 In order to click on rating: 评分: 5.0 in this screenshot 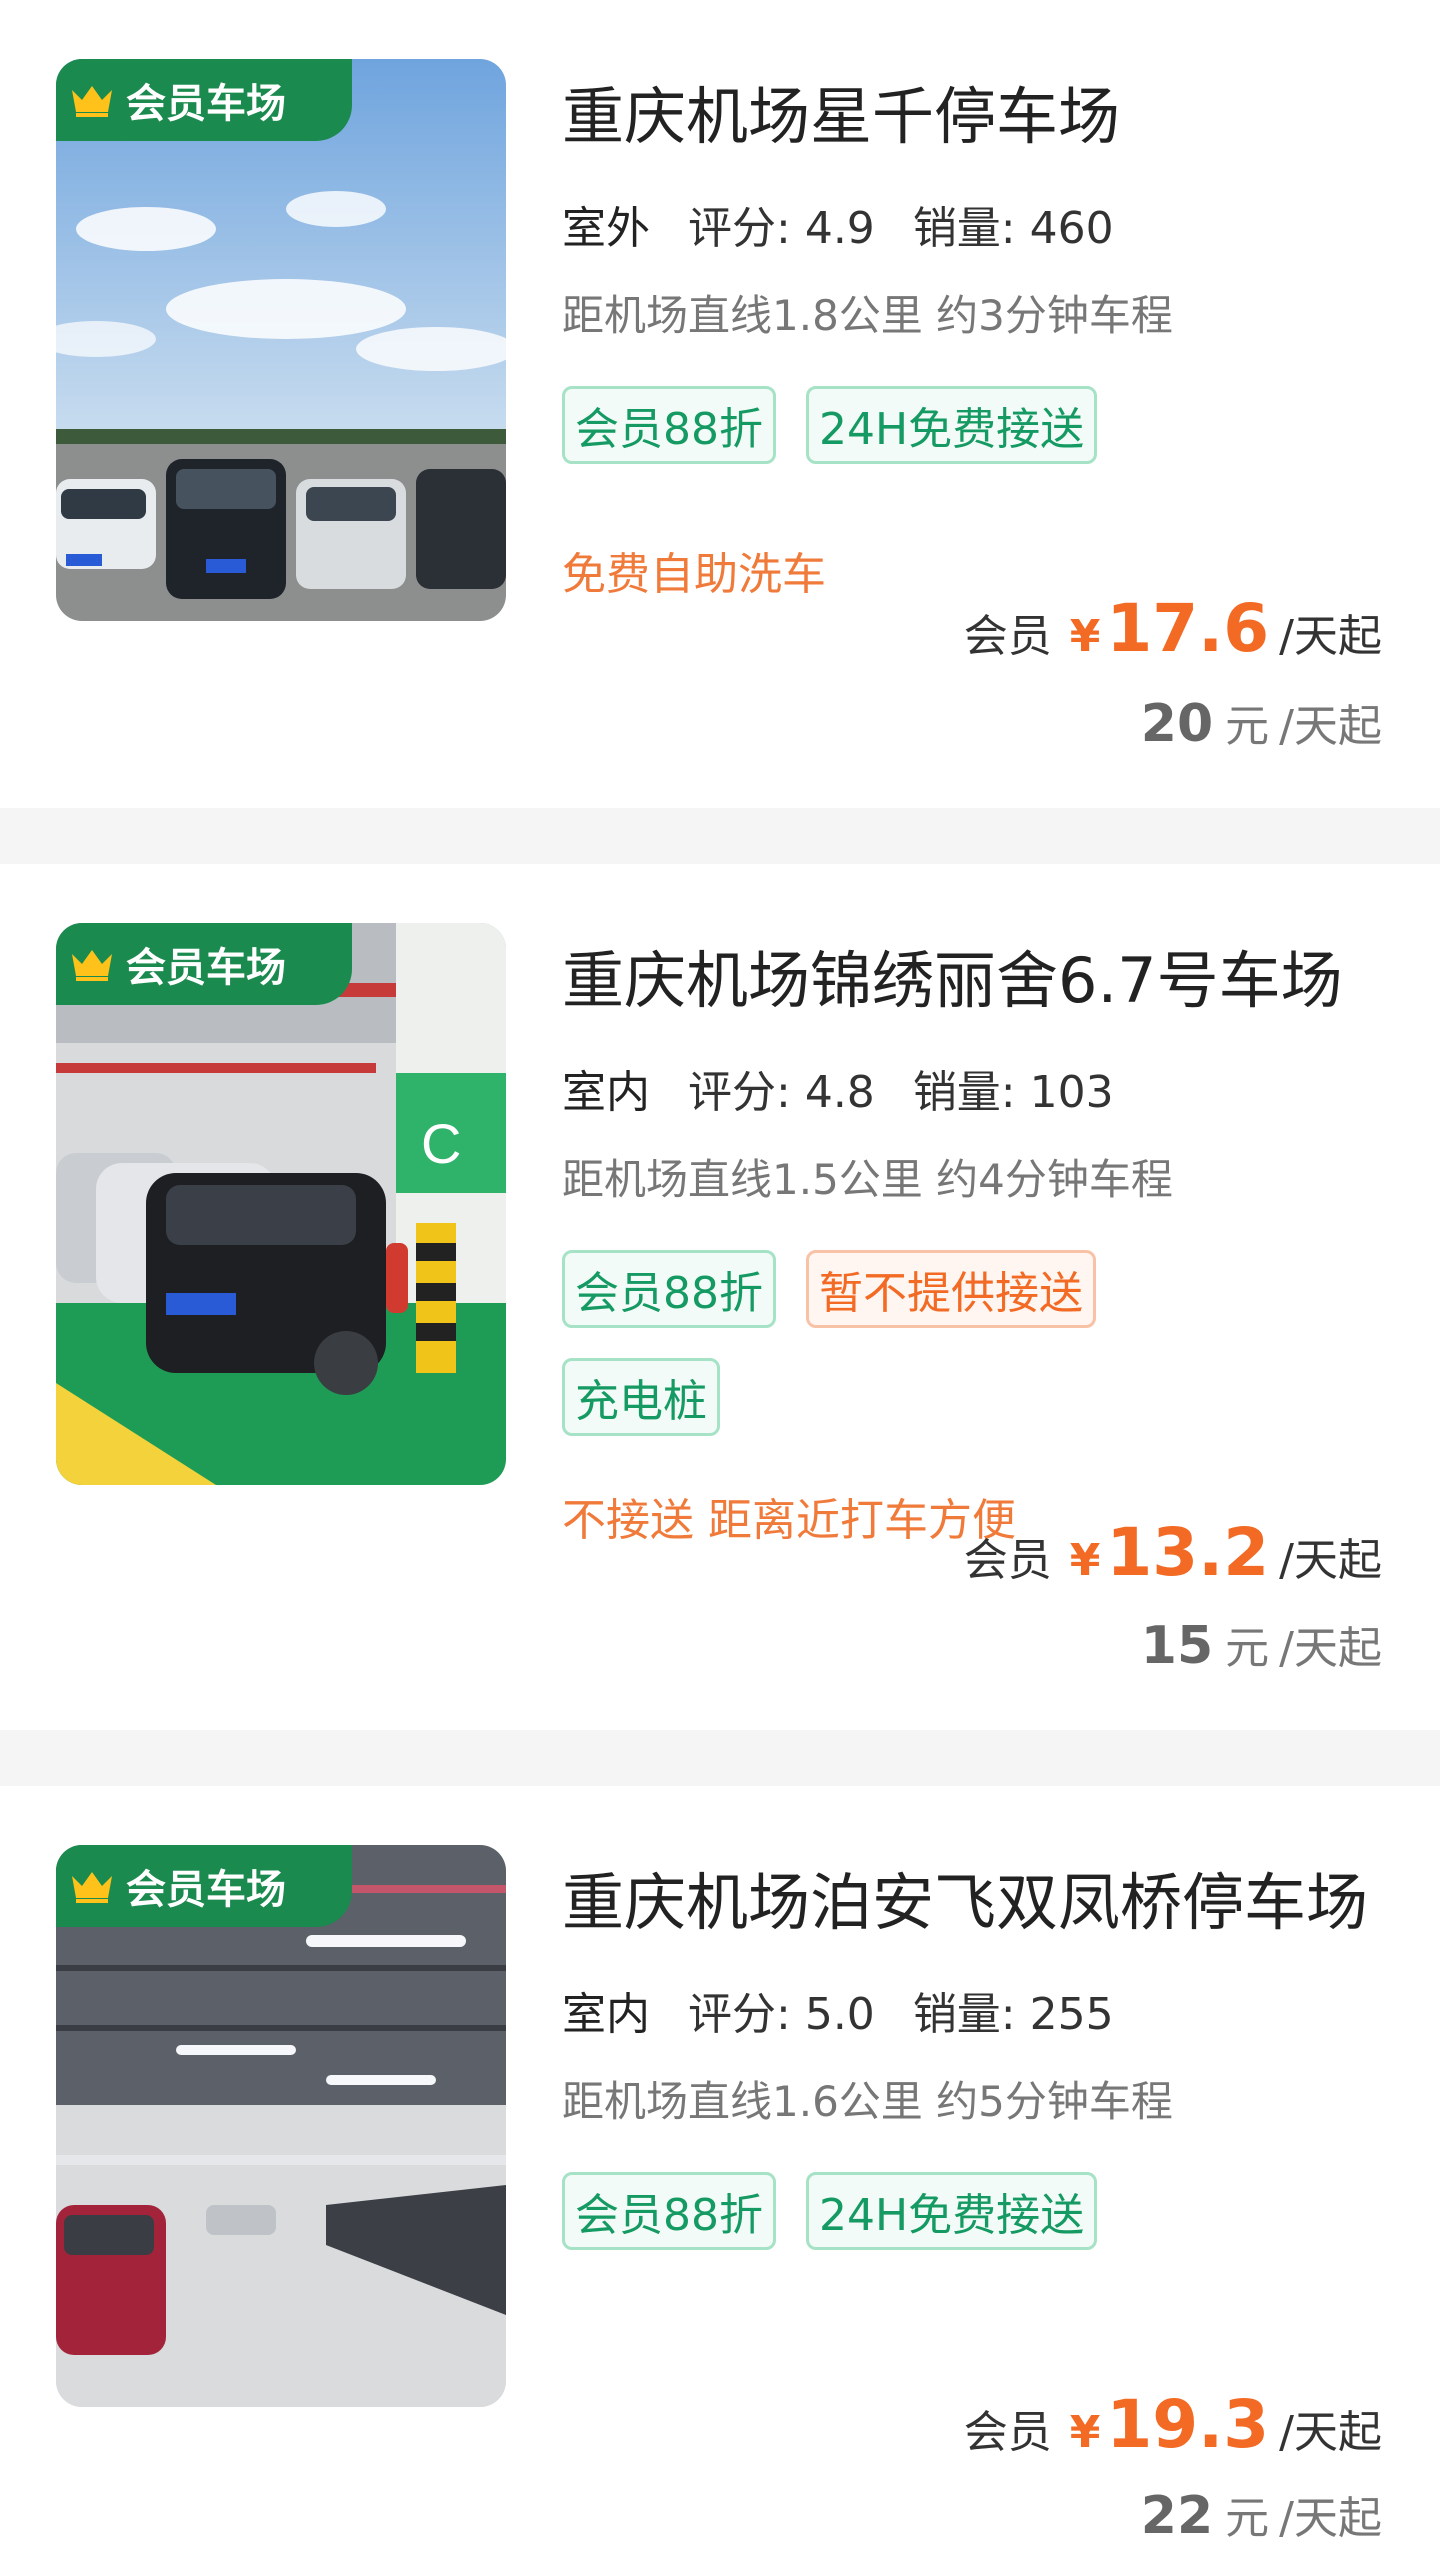, I will do `click(781, 2010)`.